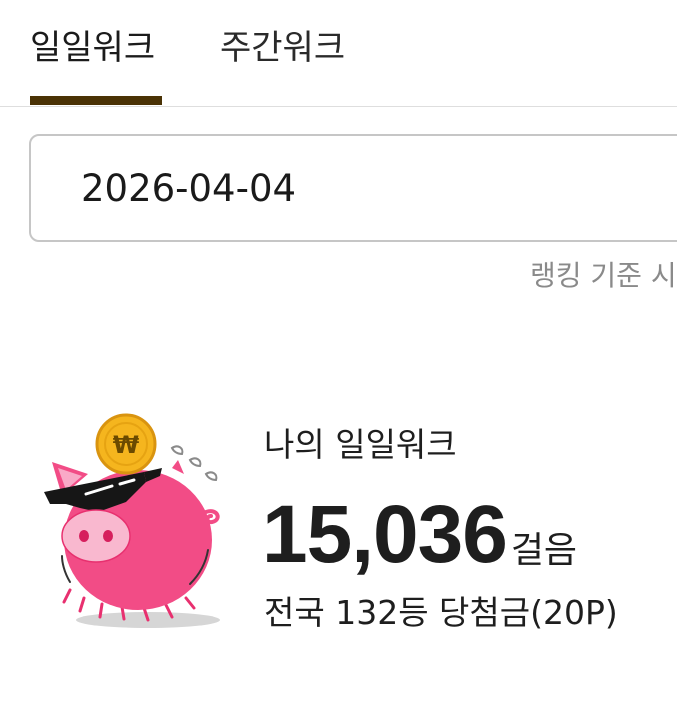 Image resolution: width=677 pixels, height=710 pixels. I want to click on ranking-basis-note: 랭킹 기준 시, so click(603, 275).